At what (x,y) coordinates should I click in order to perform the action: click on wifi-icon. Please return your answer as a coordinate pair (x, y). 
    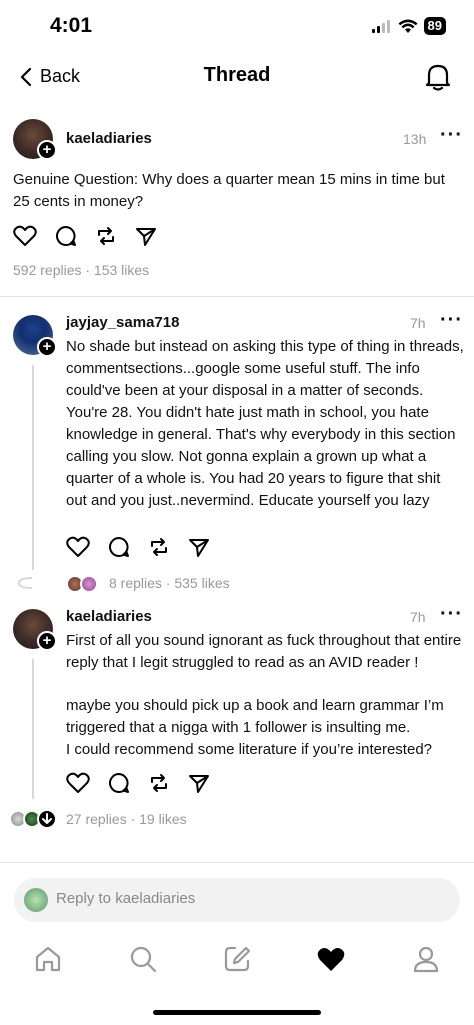
    Looking at the image, I should click on (408, 26).